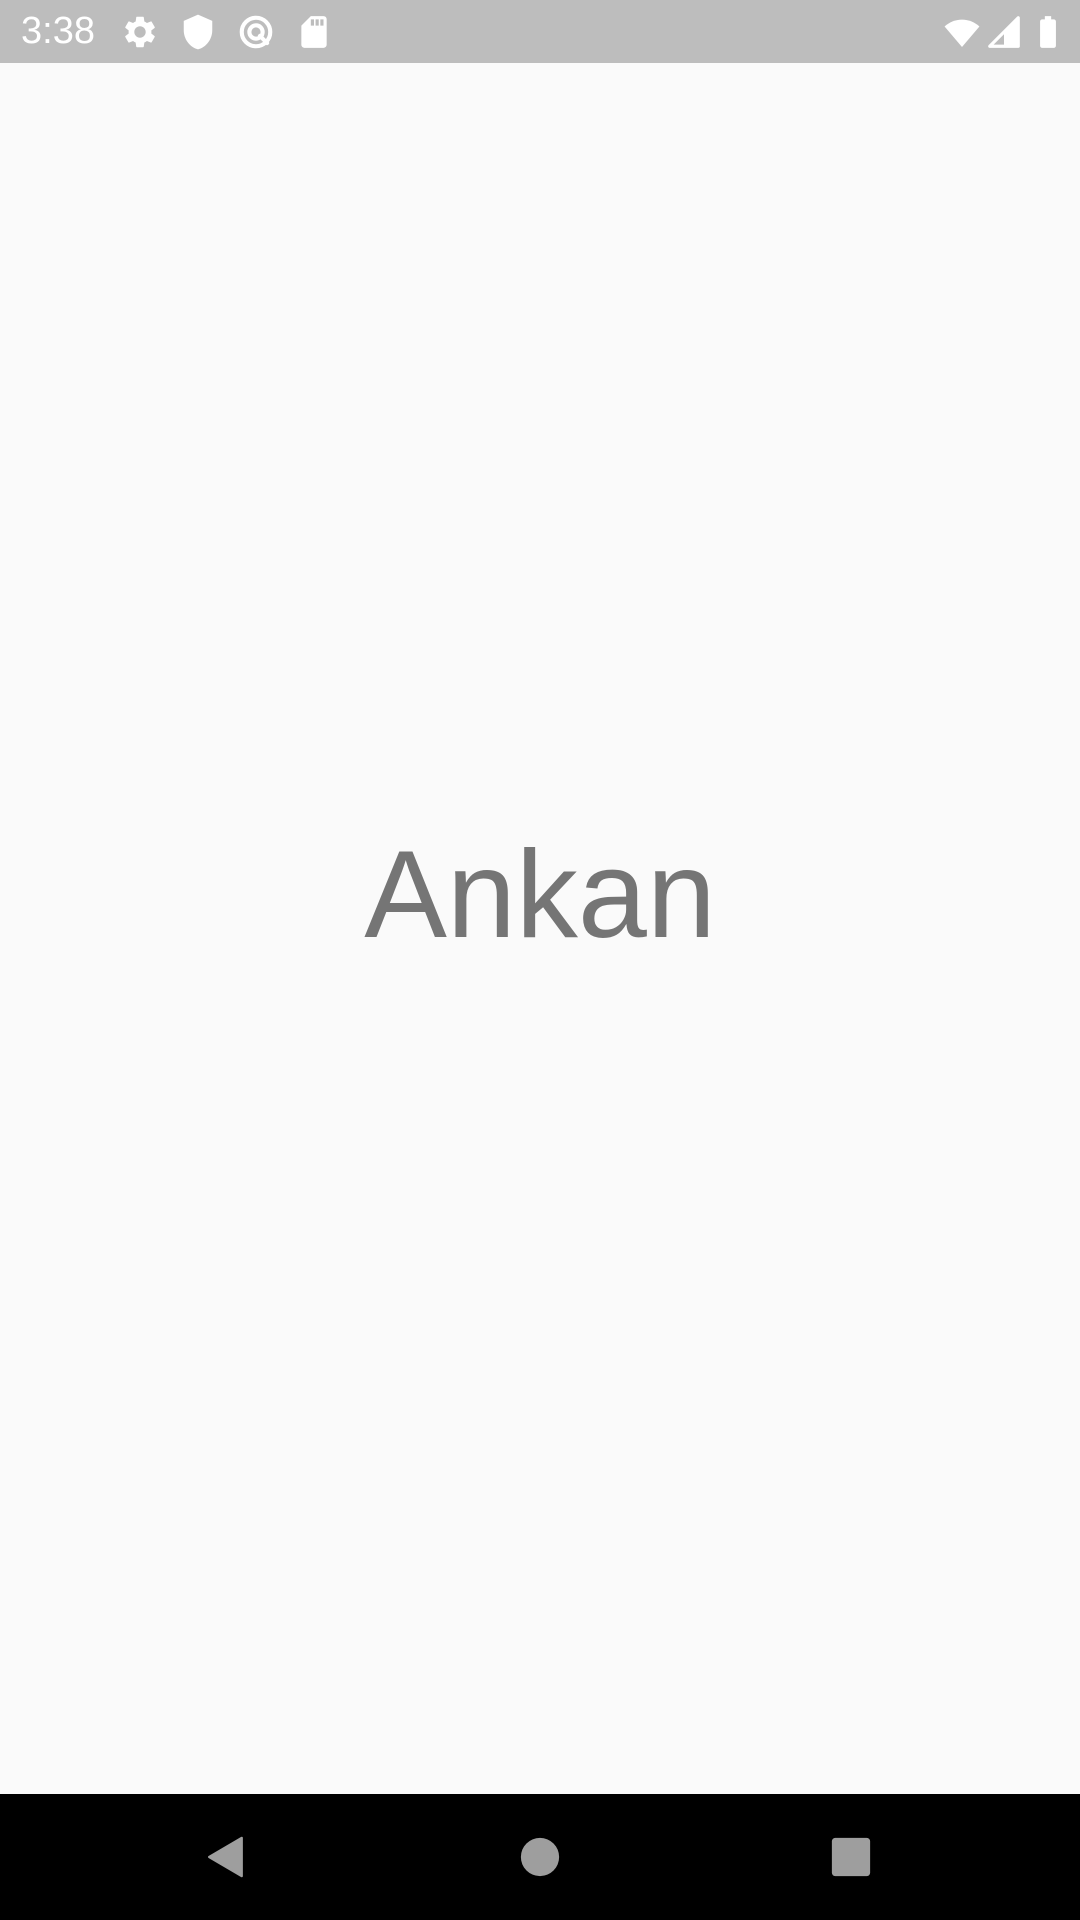  Describe the element at coordinates (58, 31) in the screenshot. I see `status-time: 3:38` at that location.